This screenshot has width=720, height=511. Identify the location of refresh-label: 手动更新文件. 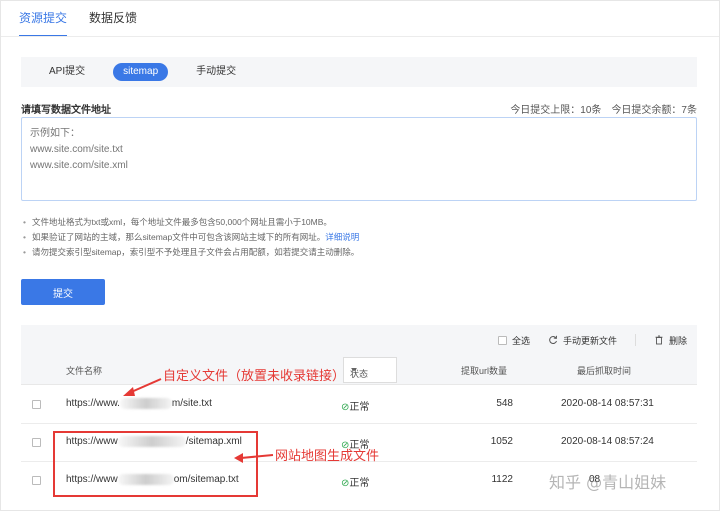
(589, 340).